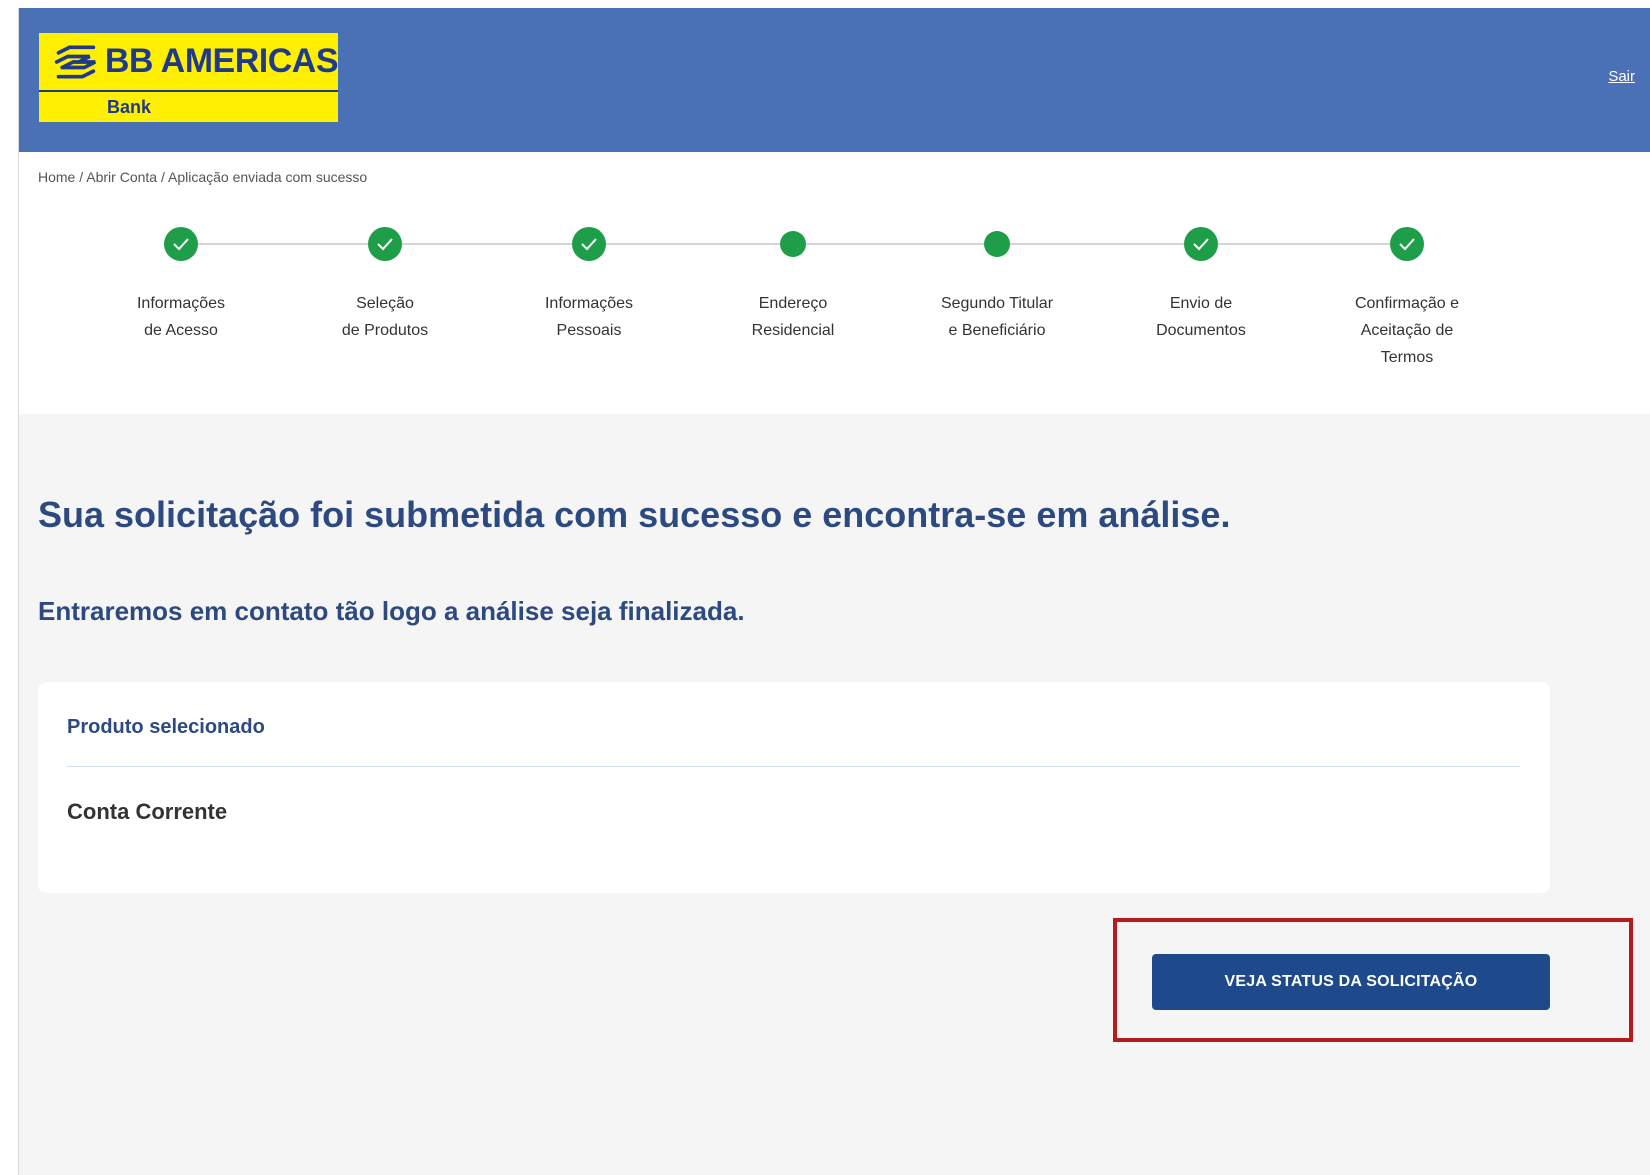 This screenshot has height=1175, width=1650. I want to click on step-label: Seleção de Produtos, so click(385, 317).